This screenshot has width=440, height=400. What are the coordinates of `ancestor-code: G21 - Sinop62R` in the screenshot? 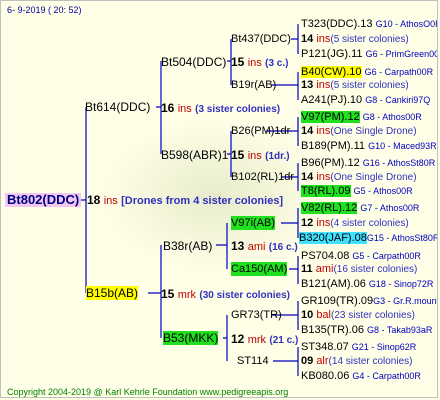 It's located at (384, 347).